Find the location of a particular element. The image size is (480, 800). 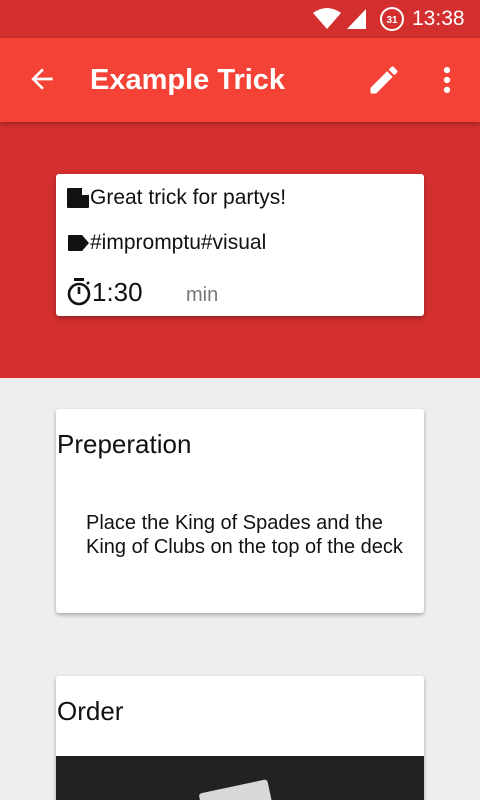

more-options-icon is located at coordinates (447, 80).